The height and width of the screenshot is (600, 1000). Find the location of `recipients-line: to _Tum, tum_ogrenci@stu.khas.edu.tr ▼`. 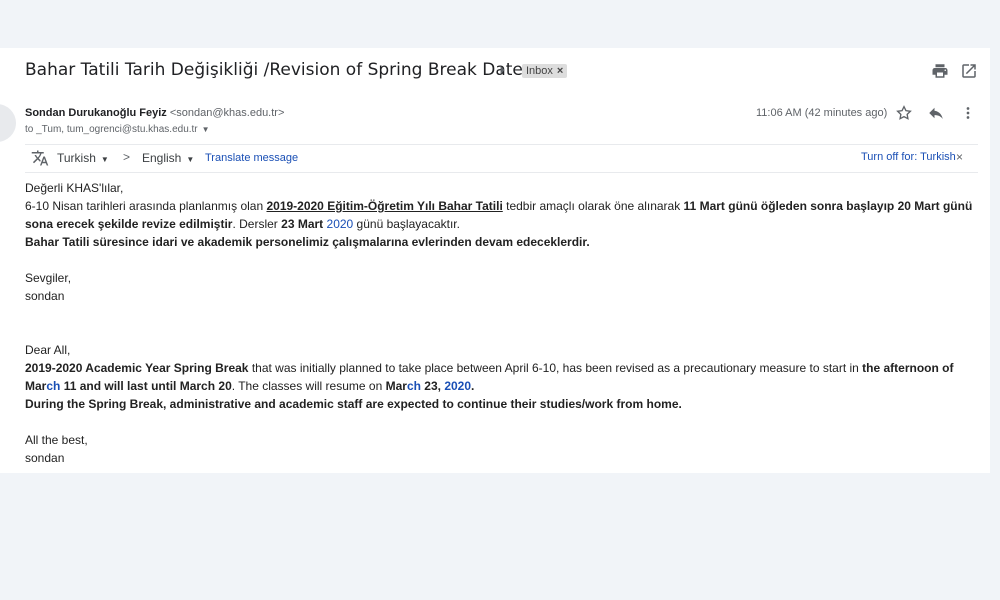

recipients-line: to _Tum, tum_ogrenci@stu.khas.edu.tr ▼ is located at coordinates (117, 129).